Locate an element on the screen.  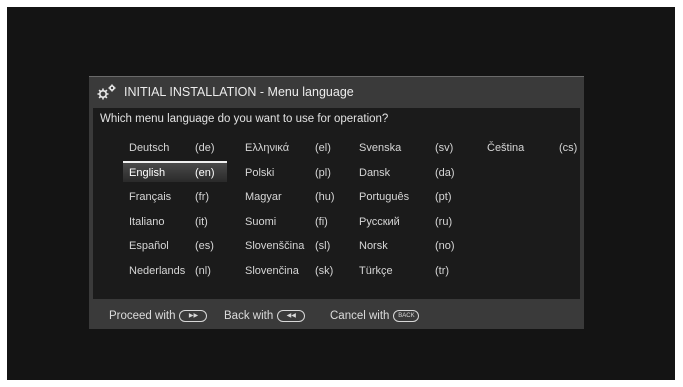
language-name: Slovenščina is located at coordinates (275, 246).